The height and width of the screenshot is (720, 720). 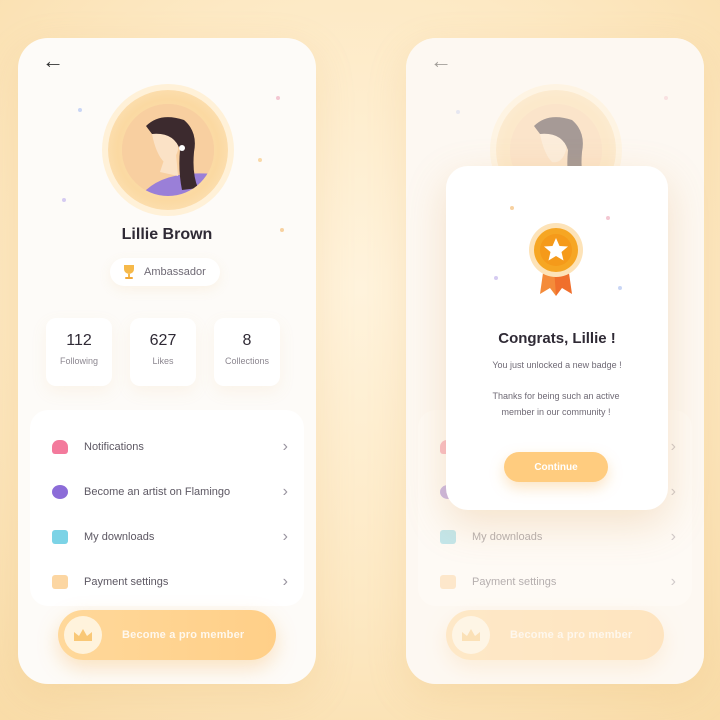 What do you see at coordinates (60, 447) in the screenshot?
I see `bell-icon` at bounding box center [60, 447].